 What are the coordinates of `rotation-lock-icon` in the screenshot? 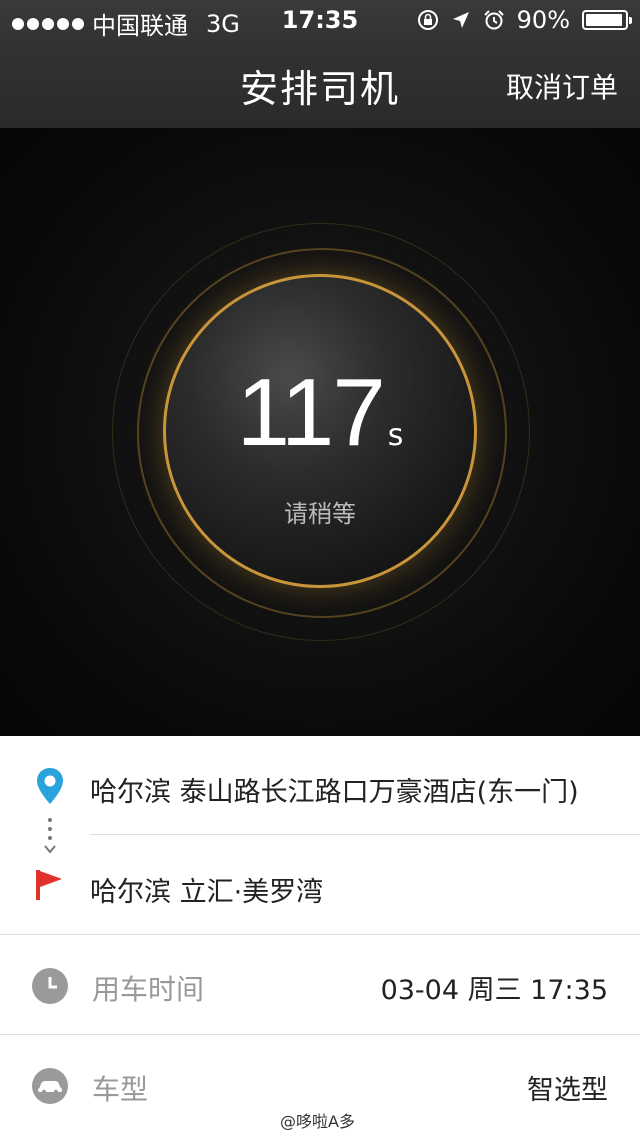 It's located at (427, 20).